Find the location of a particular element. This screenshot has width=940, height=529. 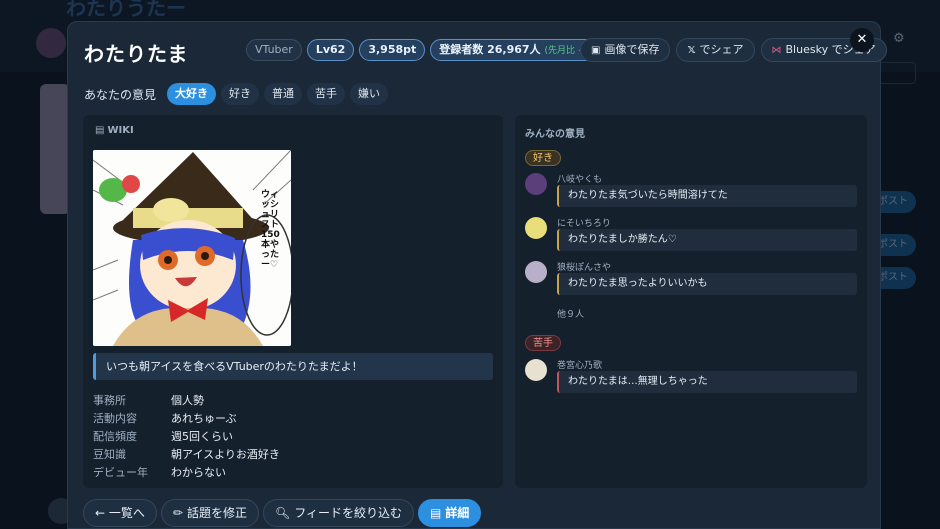

info-row-debut: デビュー年 わからない is located at coordinates (186, 473).